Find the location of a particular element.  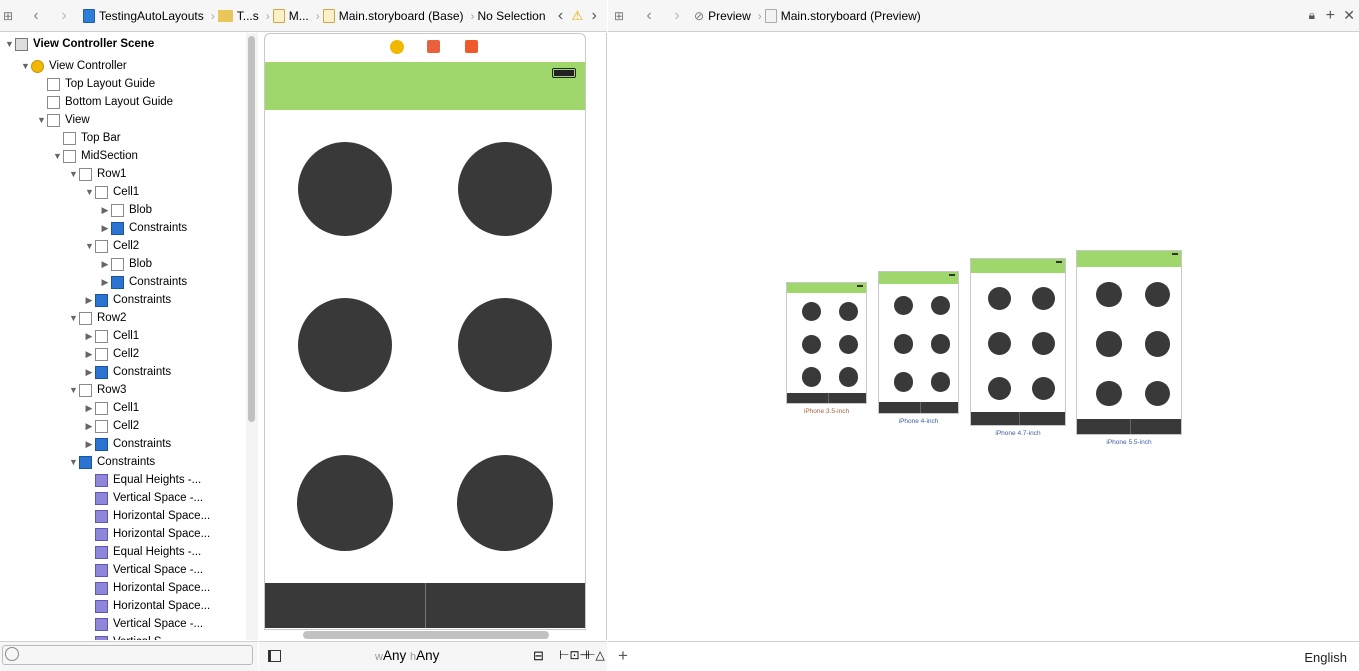

outline-item: Top Bar is located at coordinates (121, 138).